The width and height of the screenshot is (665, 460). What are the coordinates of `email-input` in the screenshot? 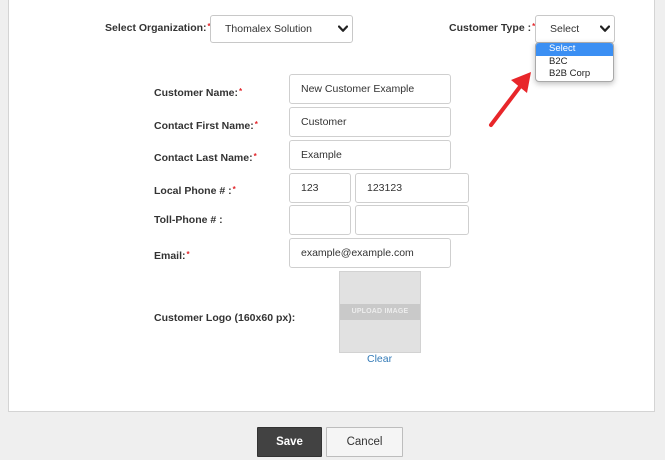 It's located at (370, 253).